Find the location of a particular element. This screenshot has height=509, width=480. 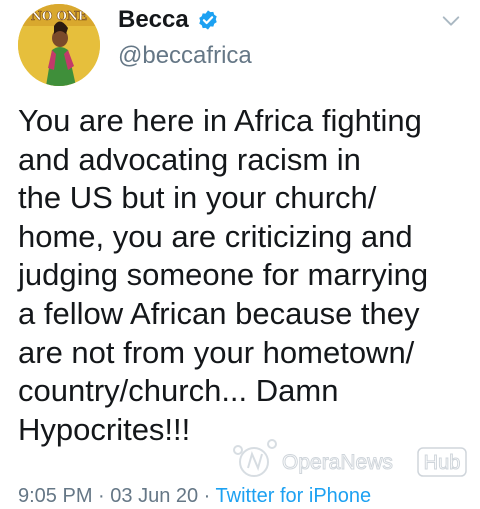

tweet-time: 9:05 PM is located at coordinates (55, 496).